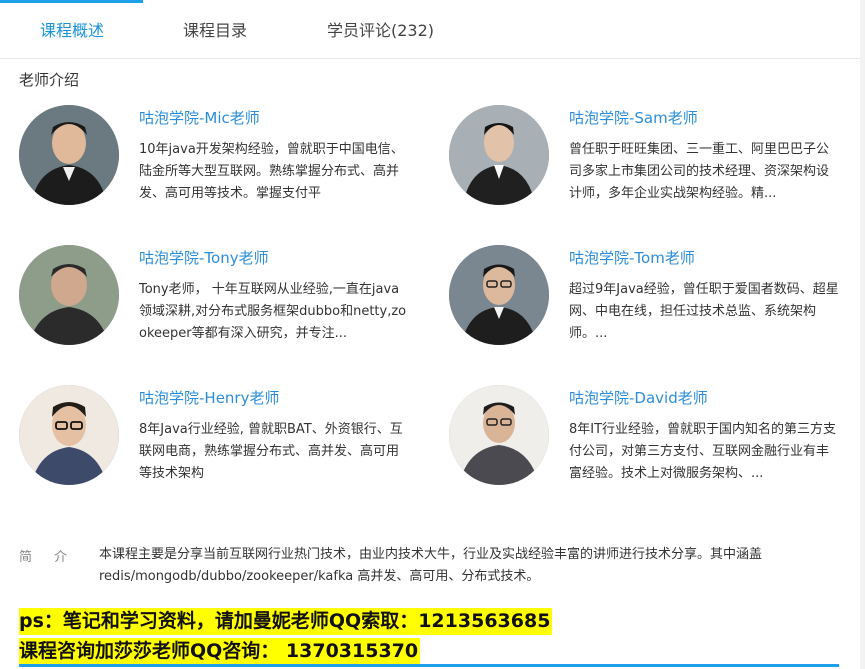 This screenshot has height=669, width=865. Describe the element at coordinates (49, 80) in the screenshot. I see `section-title: 老师介绍` at that location.